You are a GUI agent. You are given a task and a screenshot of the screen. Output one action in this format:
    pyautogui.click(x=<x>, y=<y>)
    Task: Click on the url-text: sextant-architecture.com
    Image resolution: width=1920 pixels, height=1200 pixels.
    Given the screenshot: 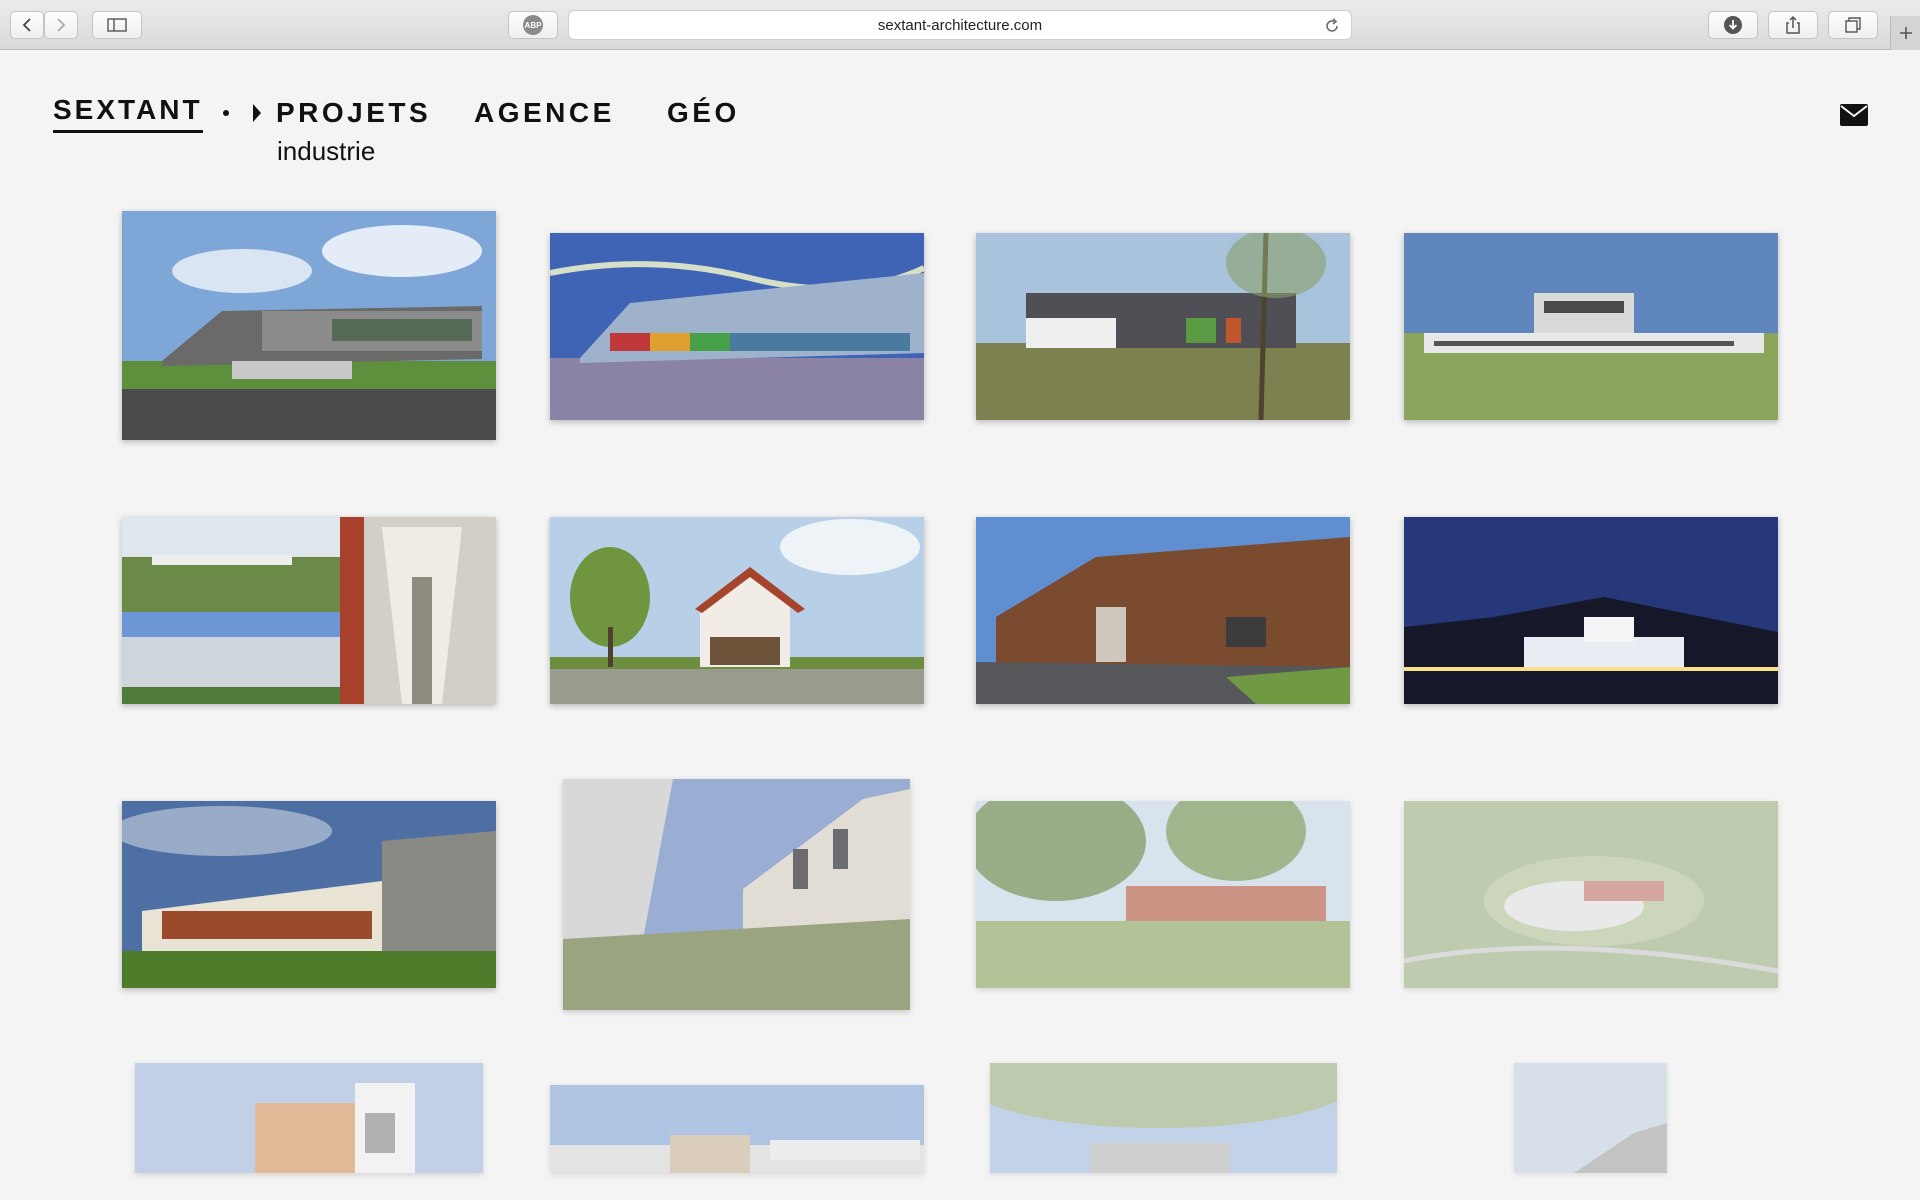 What is the action you would take?
    pyautogui.click(x=960, y=25)
    